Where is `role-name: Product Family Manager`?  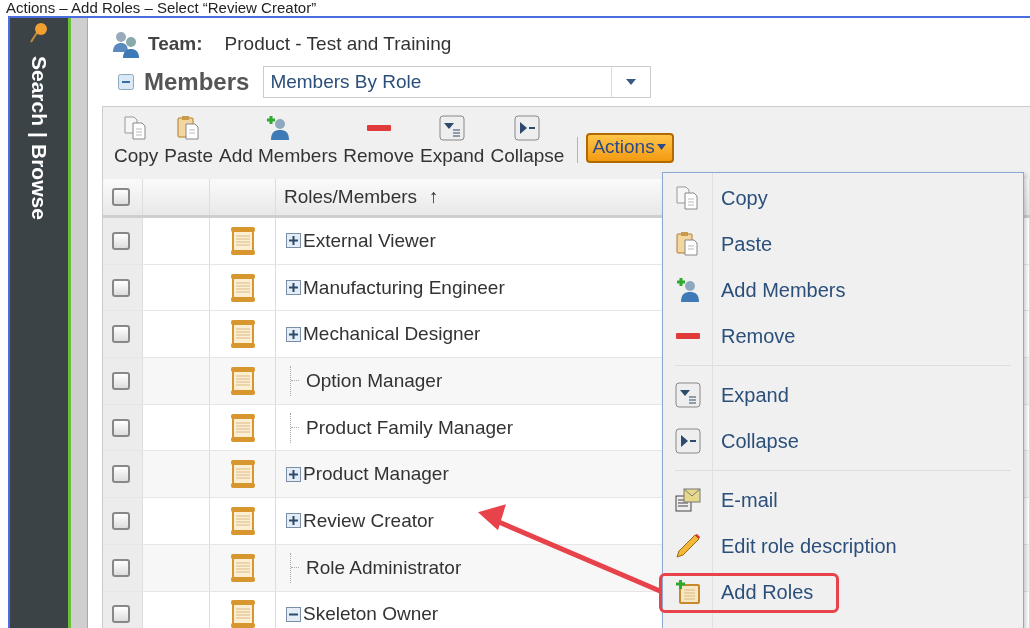 role-name: Product Family Manager is located at coordinates (409, 427).